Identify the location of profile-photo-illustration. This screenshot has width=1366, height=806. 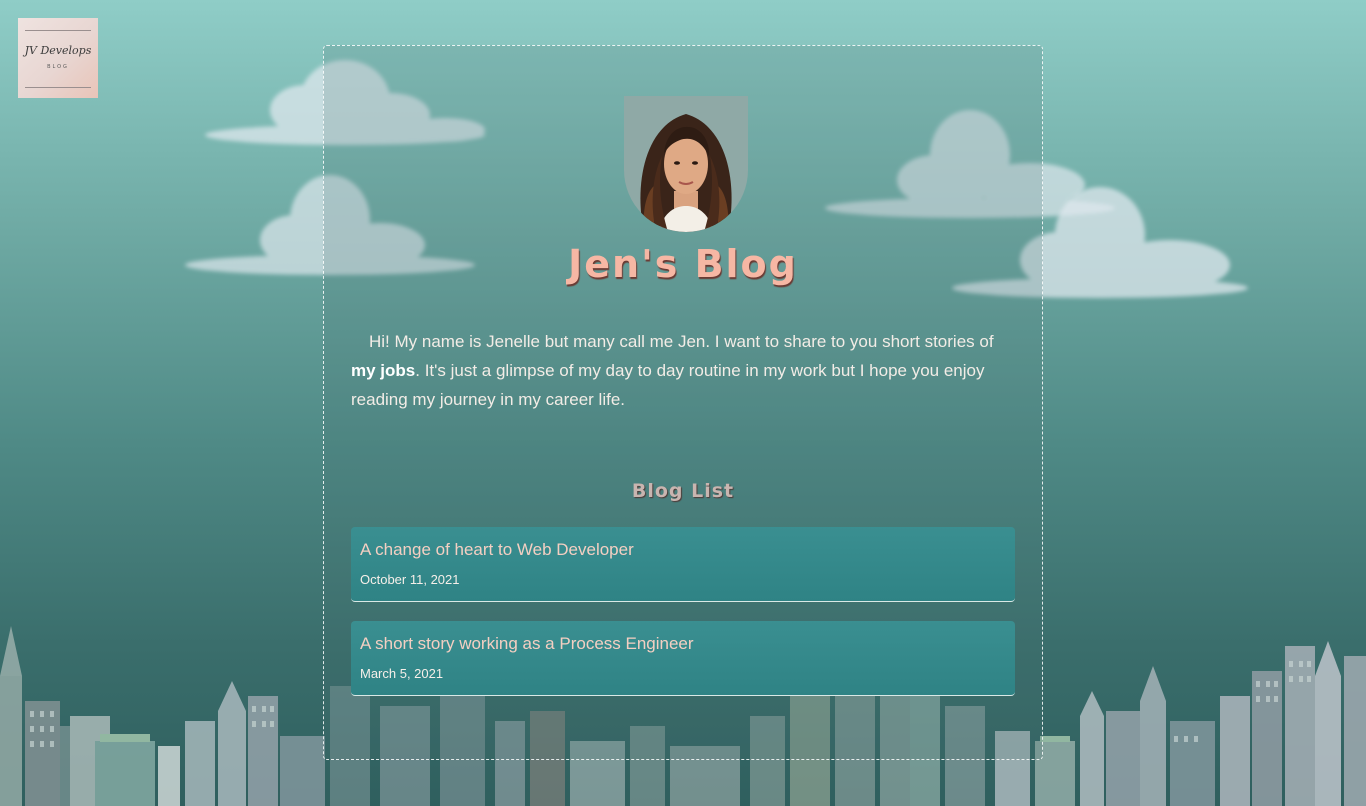
(686, 164).